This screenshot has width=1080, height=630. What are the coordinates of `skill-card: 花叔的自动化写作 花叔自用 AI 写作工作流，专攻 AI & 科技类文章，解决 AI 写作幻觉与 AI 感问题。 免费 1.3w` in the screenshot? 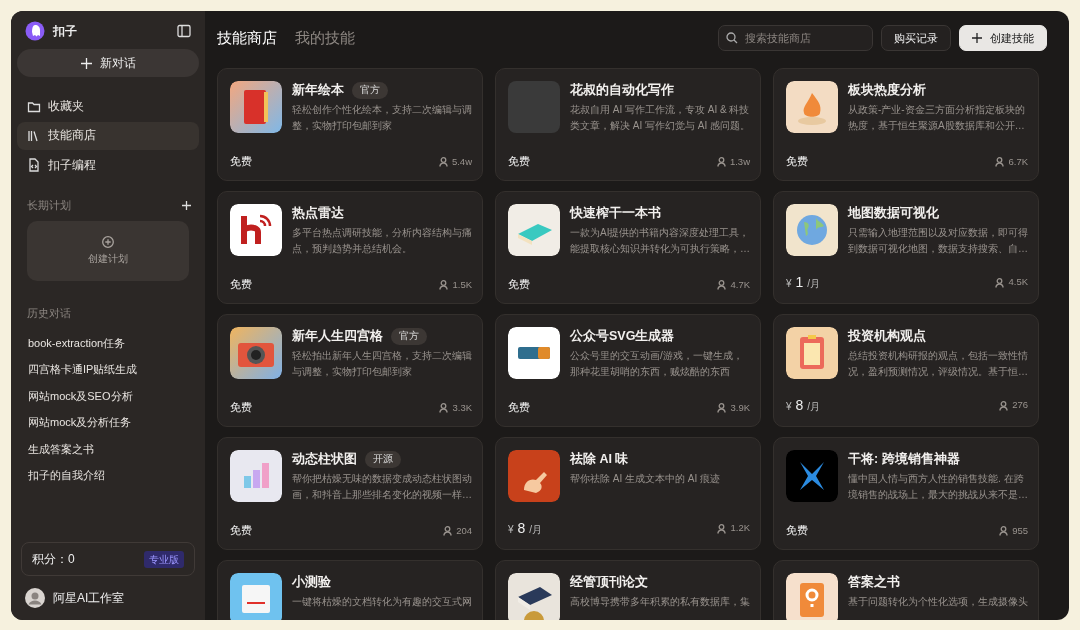 It's located at (628, 124).